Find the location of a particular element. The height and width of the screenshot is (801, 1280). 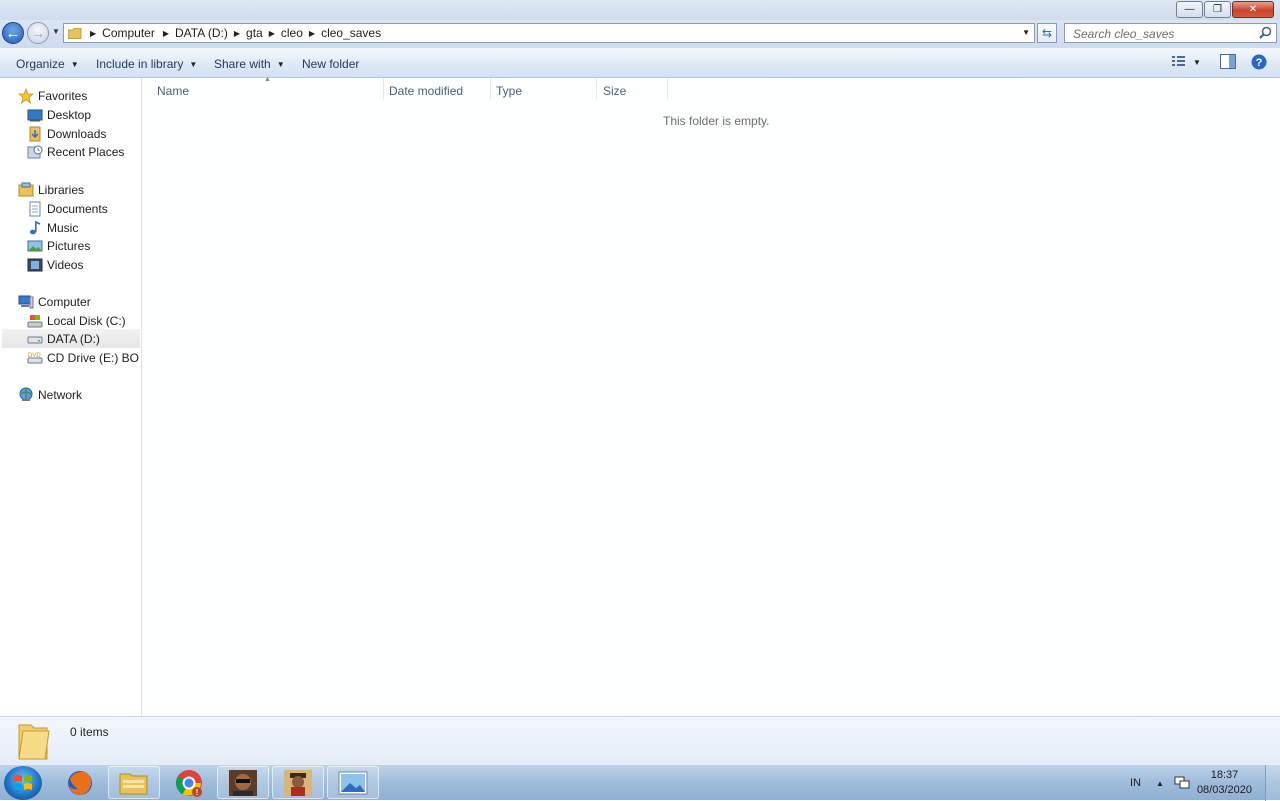

nav-item-desktop: Desktop is located at coordinates (59, 114).